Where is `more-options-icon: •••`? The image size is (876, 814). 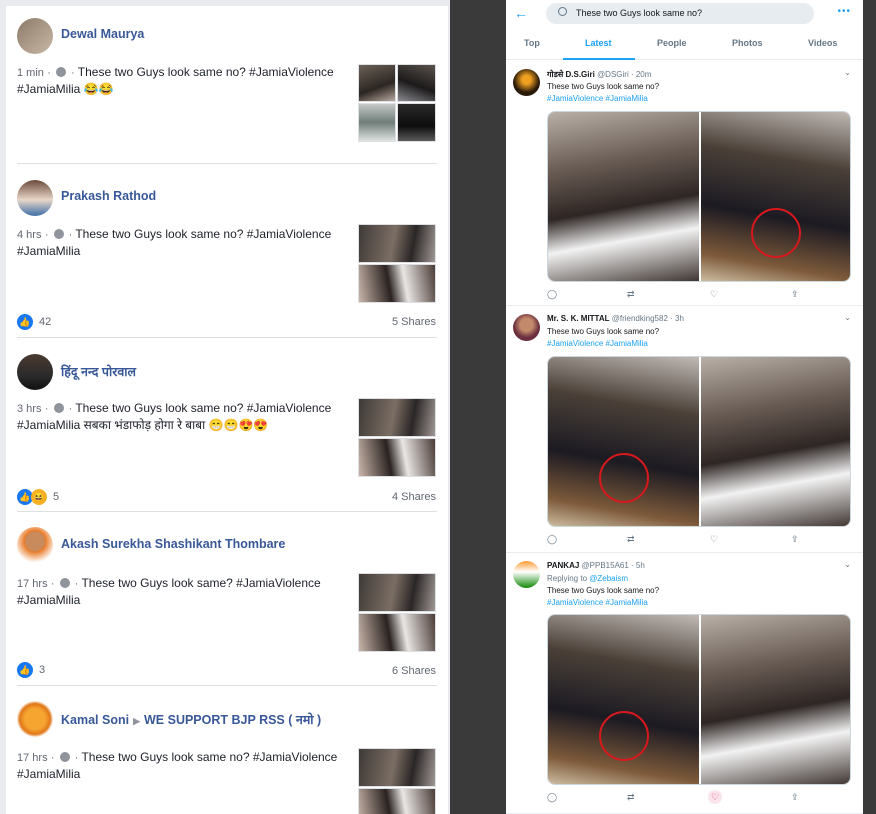
more-options-icon: ••• is located at coordinates (844, 11).